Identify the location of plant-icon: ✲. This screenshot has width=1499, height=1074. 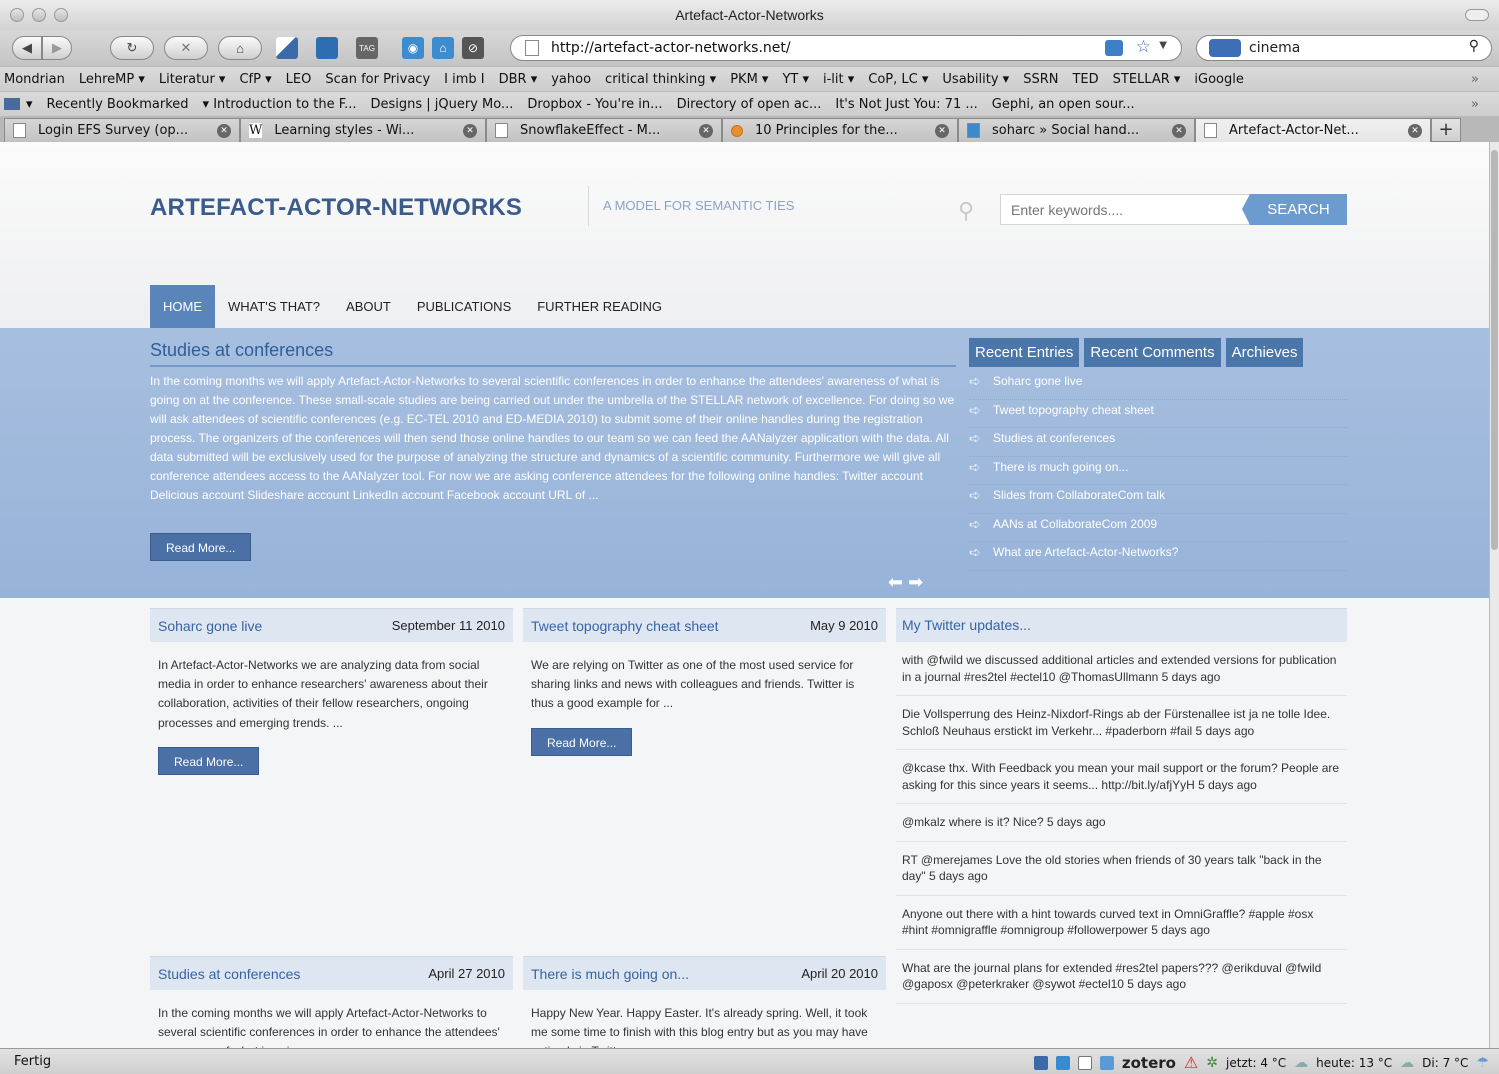
(1212, 1063).